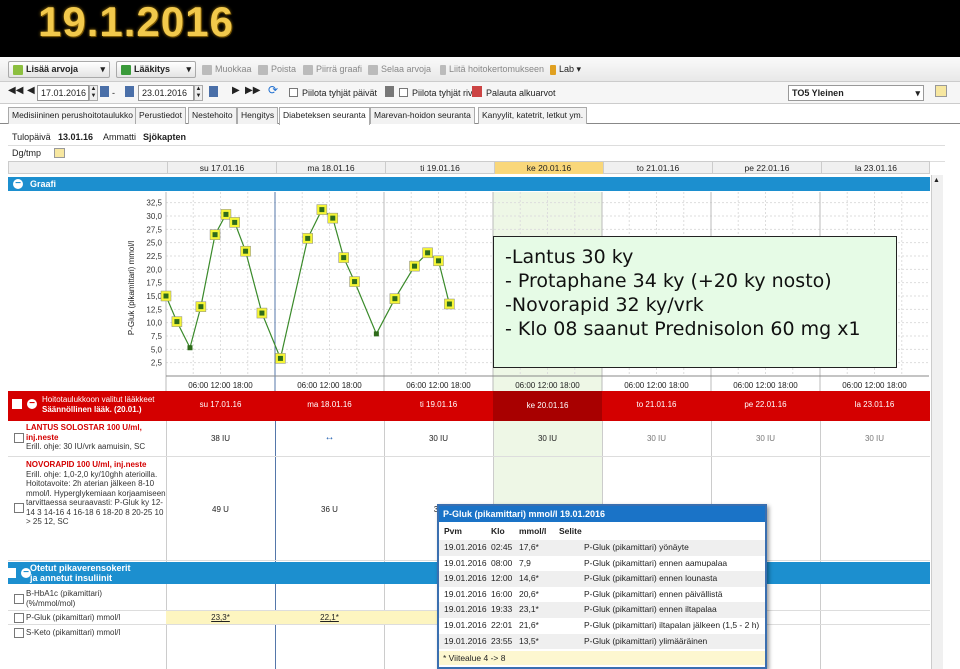 The image size is (960, 669). Describe the element at coordinates (414, 617) in the screenshot. I see `gluk-value-cell: 1` at that location.